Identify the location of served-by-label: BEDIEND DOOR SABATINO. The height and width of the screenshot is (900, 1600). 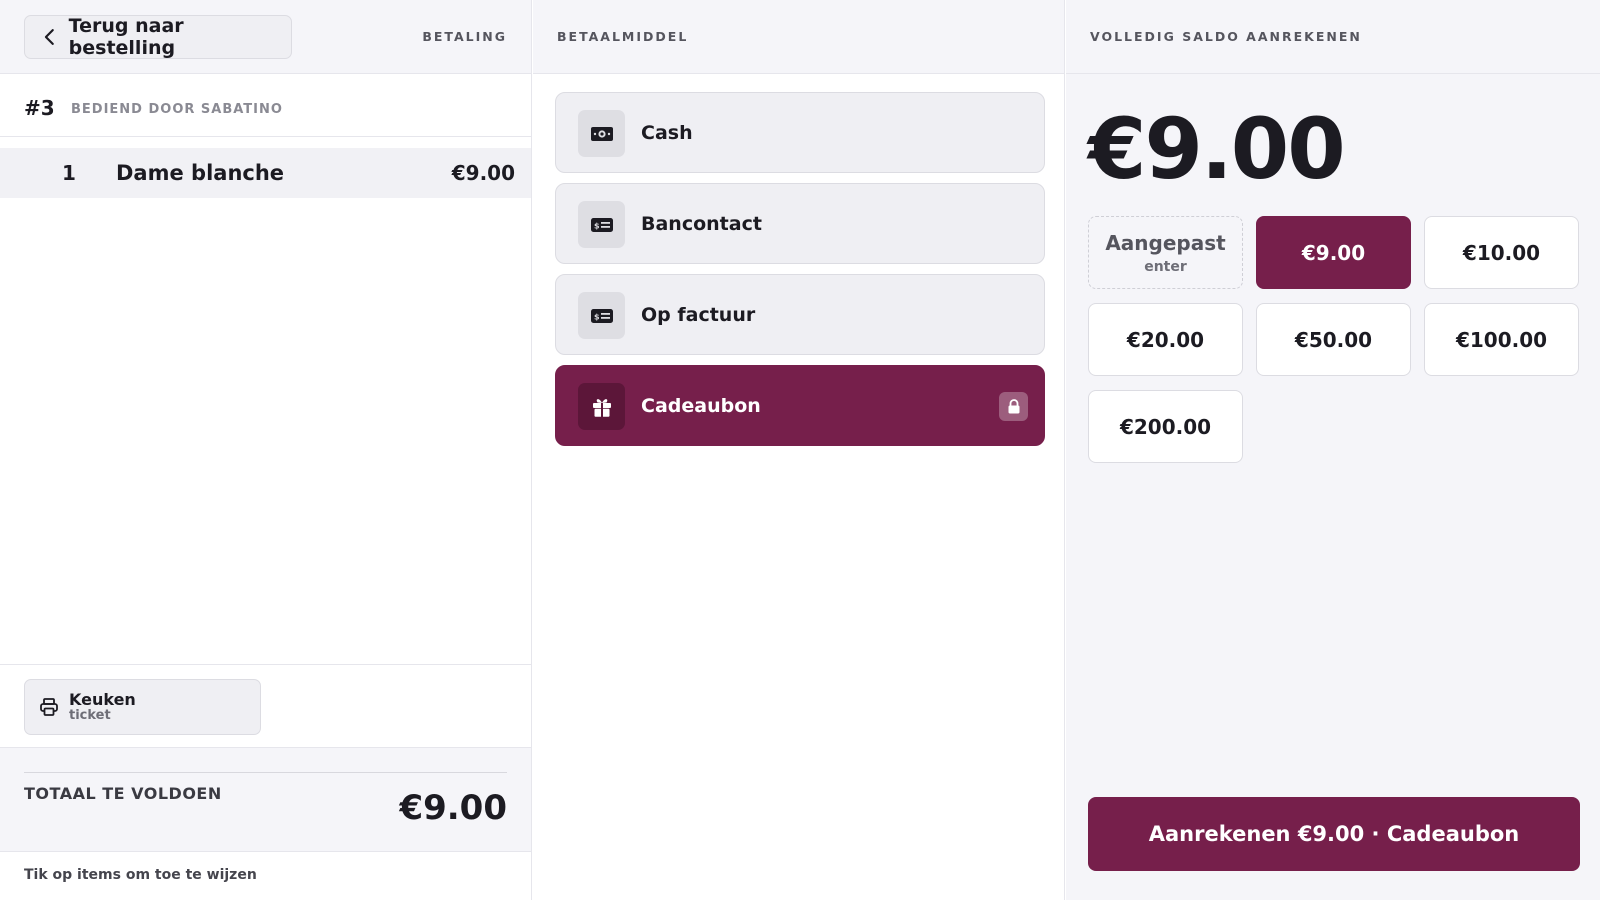
(177, 109).